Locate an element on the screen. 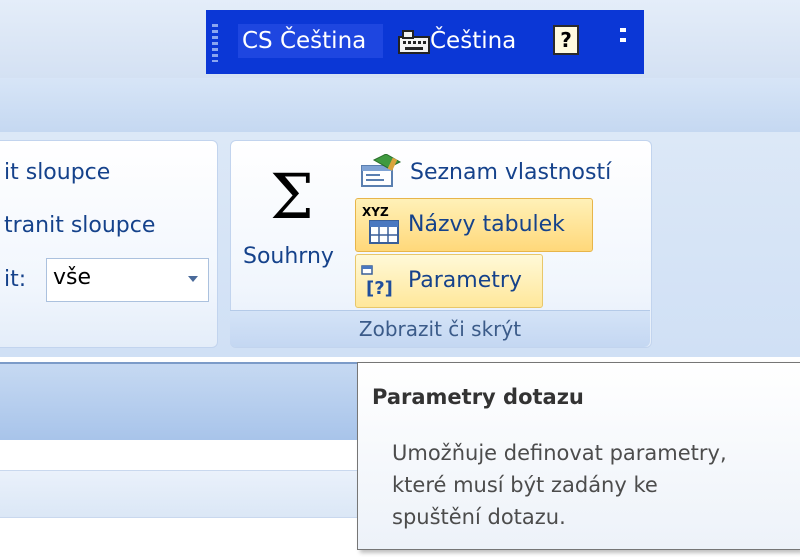  hide-columns-button: tranit sloupce is located at coordinates (79, 225).